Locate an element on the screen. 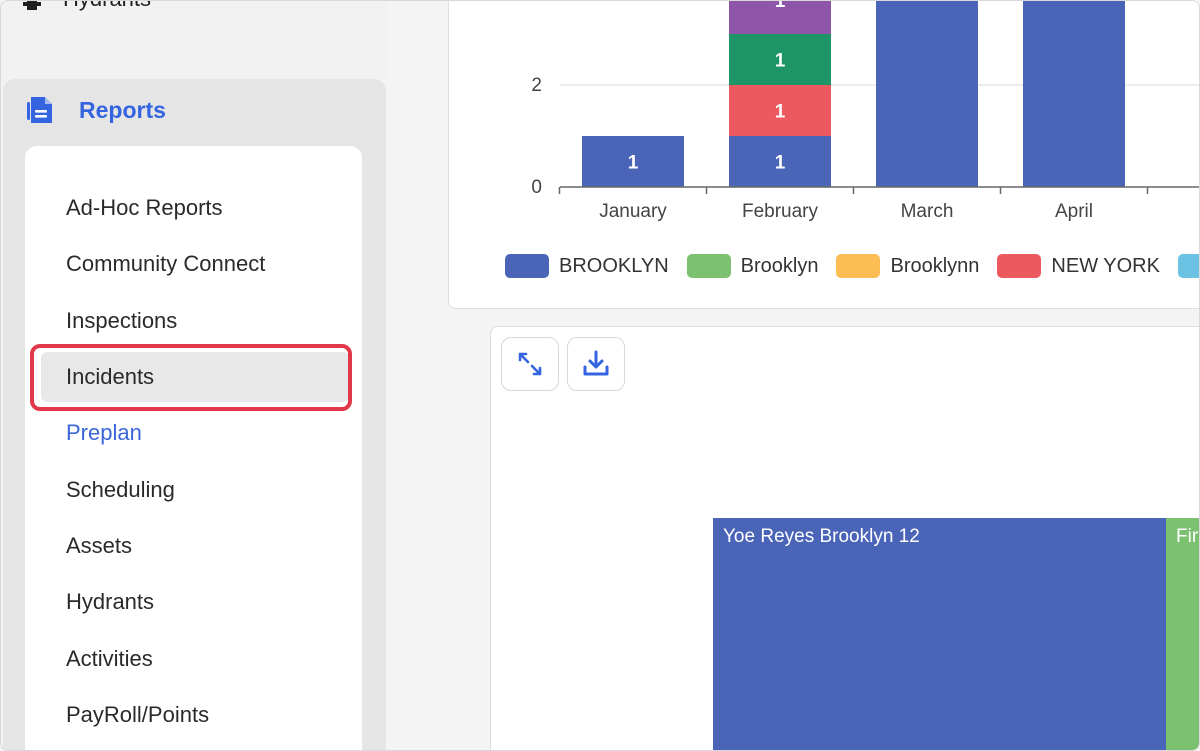 This screenshot has height=751, width=1200. submenu-item-incidents: Incidents is located at coordinates (193, 377).